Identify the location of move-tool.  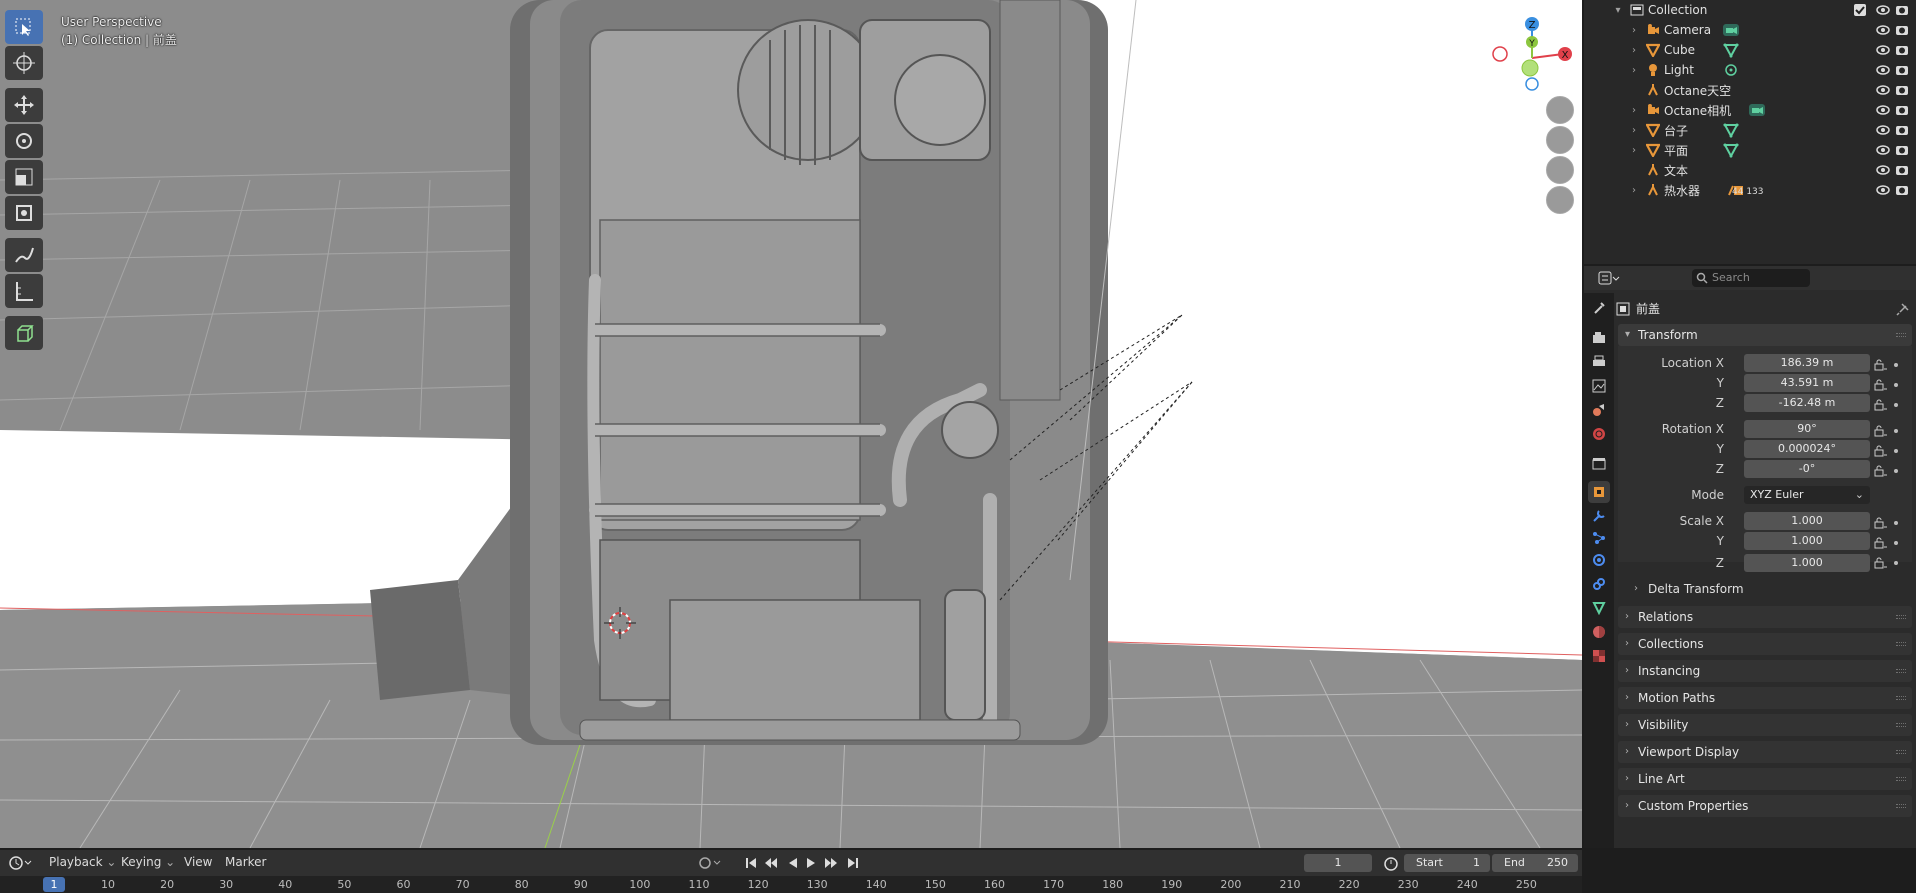
(24, 105).